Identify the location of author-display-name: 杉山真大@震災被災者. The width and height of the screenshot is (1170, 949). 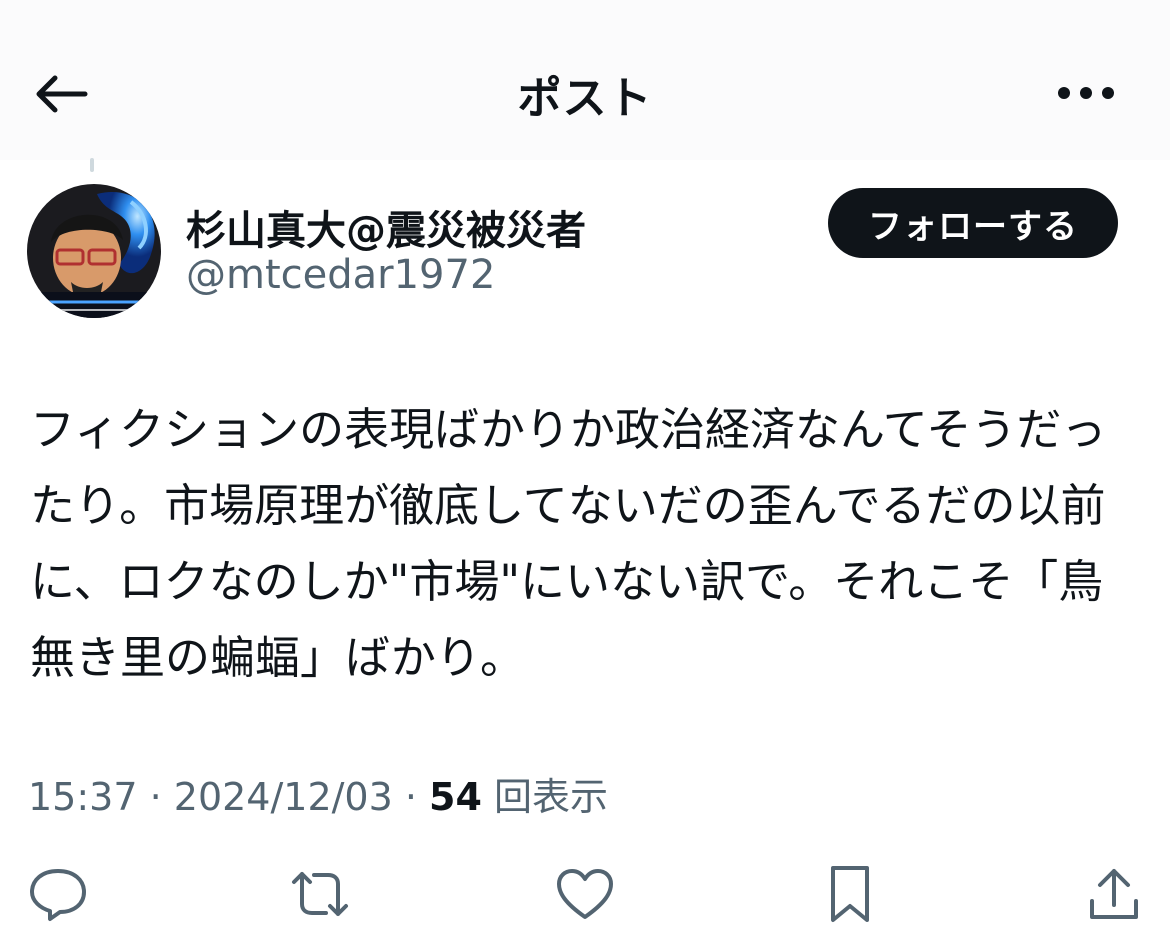
(386, 227).